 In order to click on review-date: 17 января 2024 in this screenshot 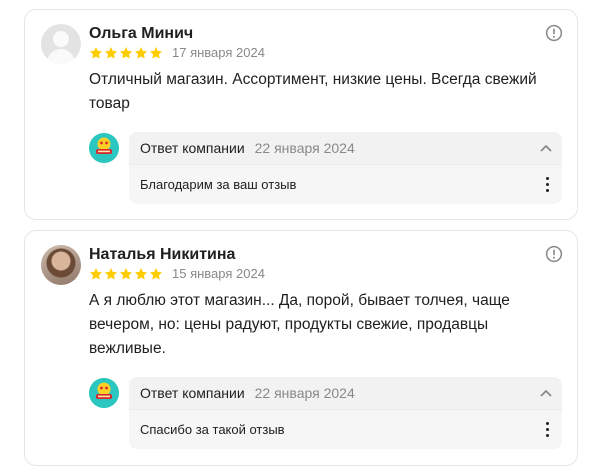, I will do `click(218, 52)`.